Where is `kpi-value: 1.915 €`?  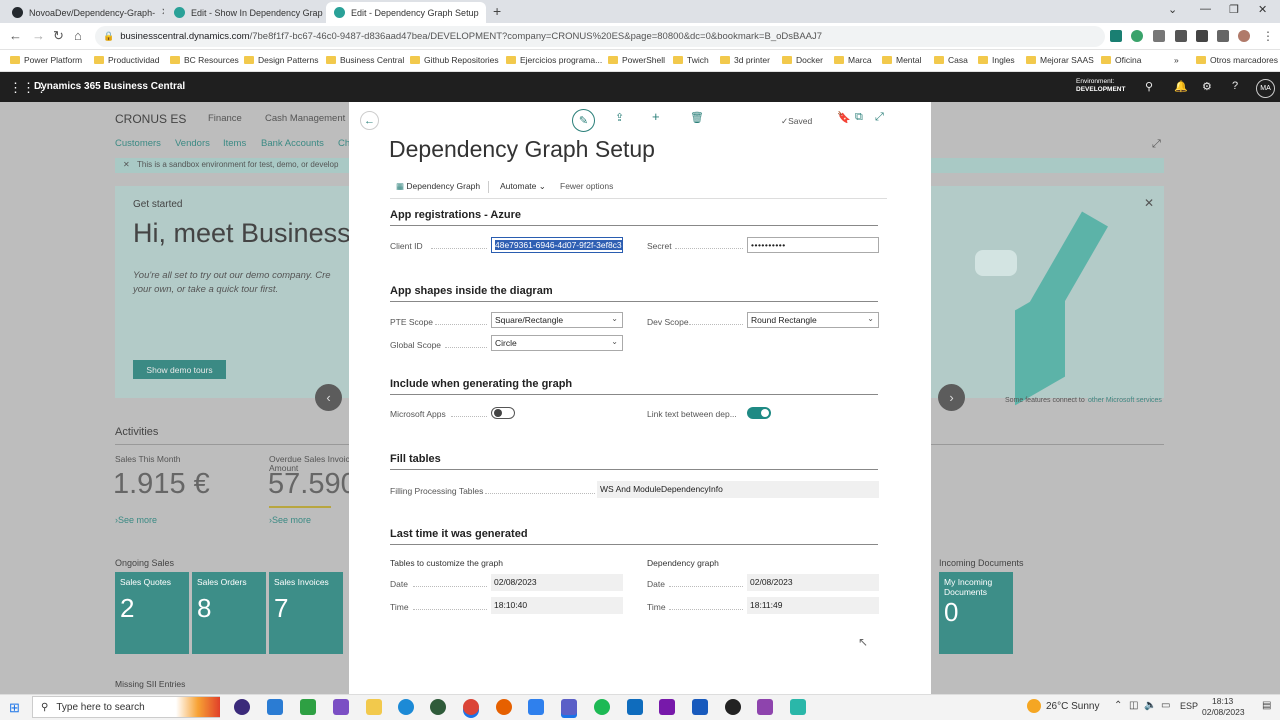
kpi-value: 1.915 € is located at coordinates (161, 484).